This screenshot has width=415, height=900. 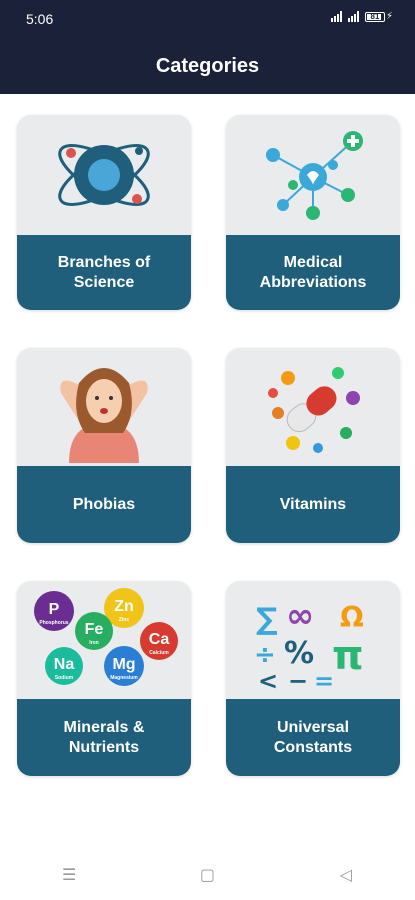 What do you see at coordinates (361, 16) in the screenshot?
I see `status-icons: 81 ⚡` at bounding box center [361, 16].